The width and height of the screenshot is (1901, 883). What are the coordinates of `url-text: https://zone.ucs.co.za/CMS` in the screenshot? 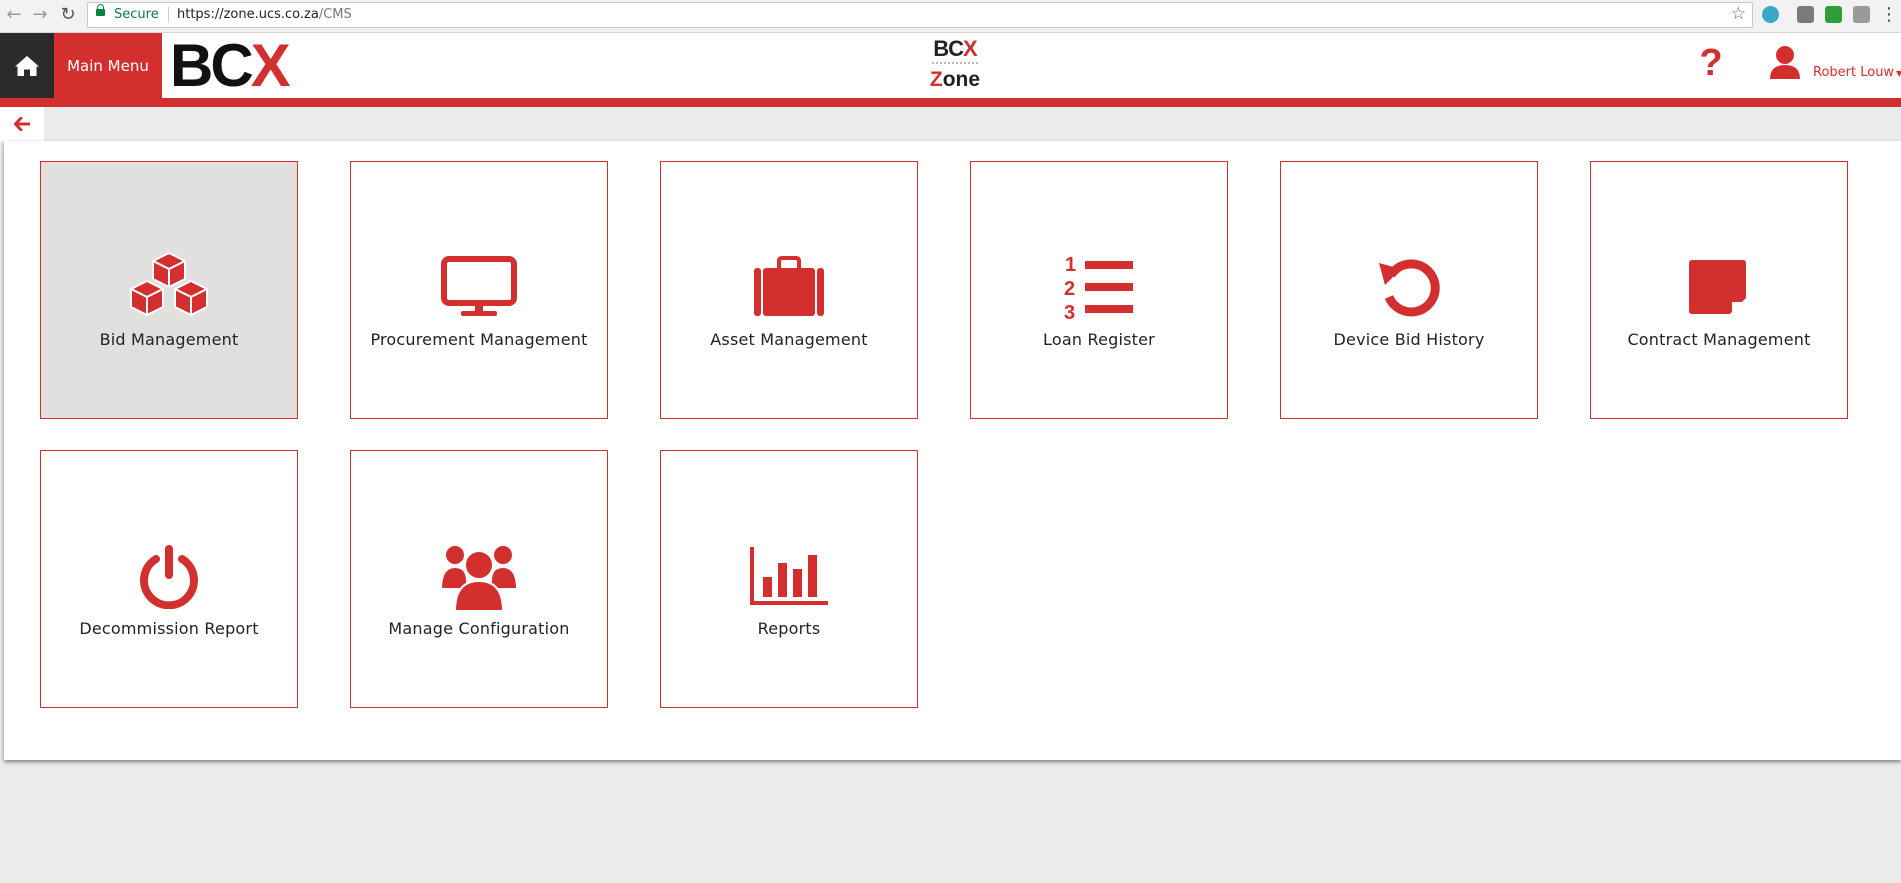 It's located at (264, 14).